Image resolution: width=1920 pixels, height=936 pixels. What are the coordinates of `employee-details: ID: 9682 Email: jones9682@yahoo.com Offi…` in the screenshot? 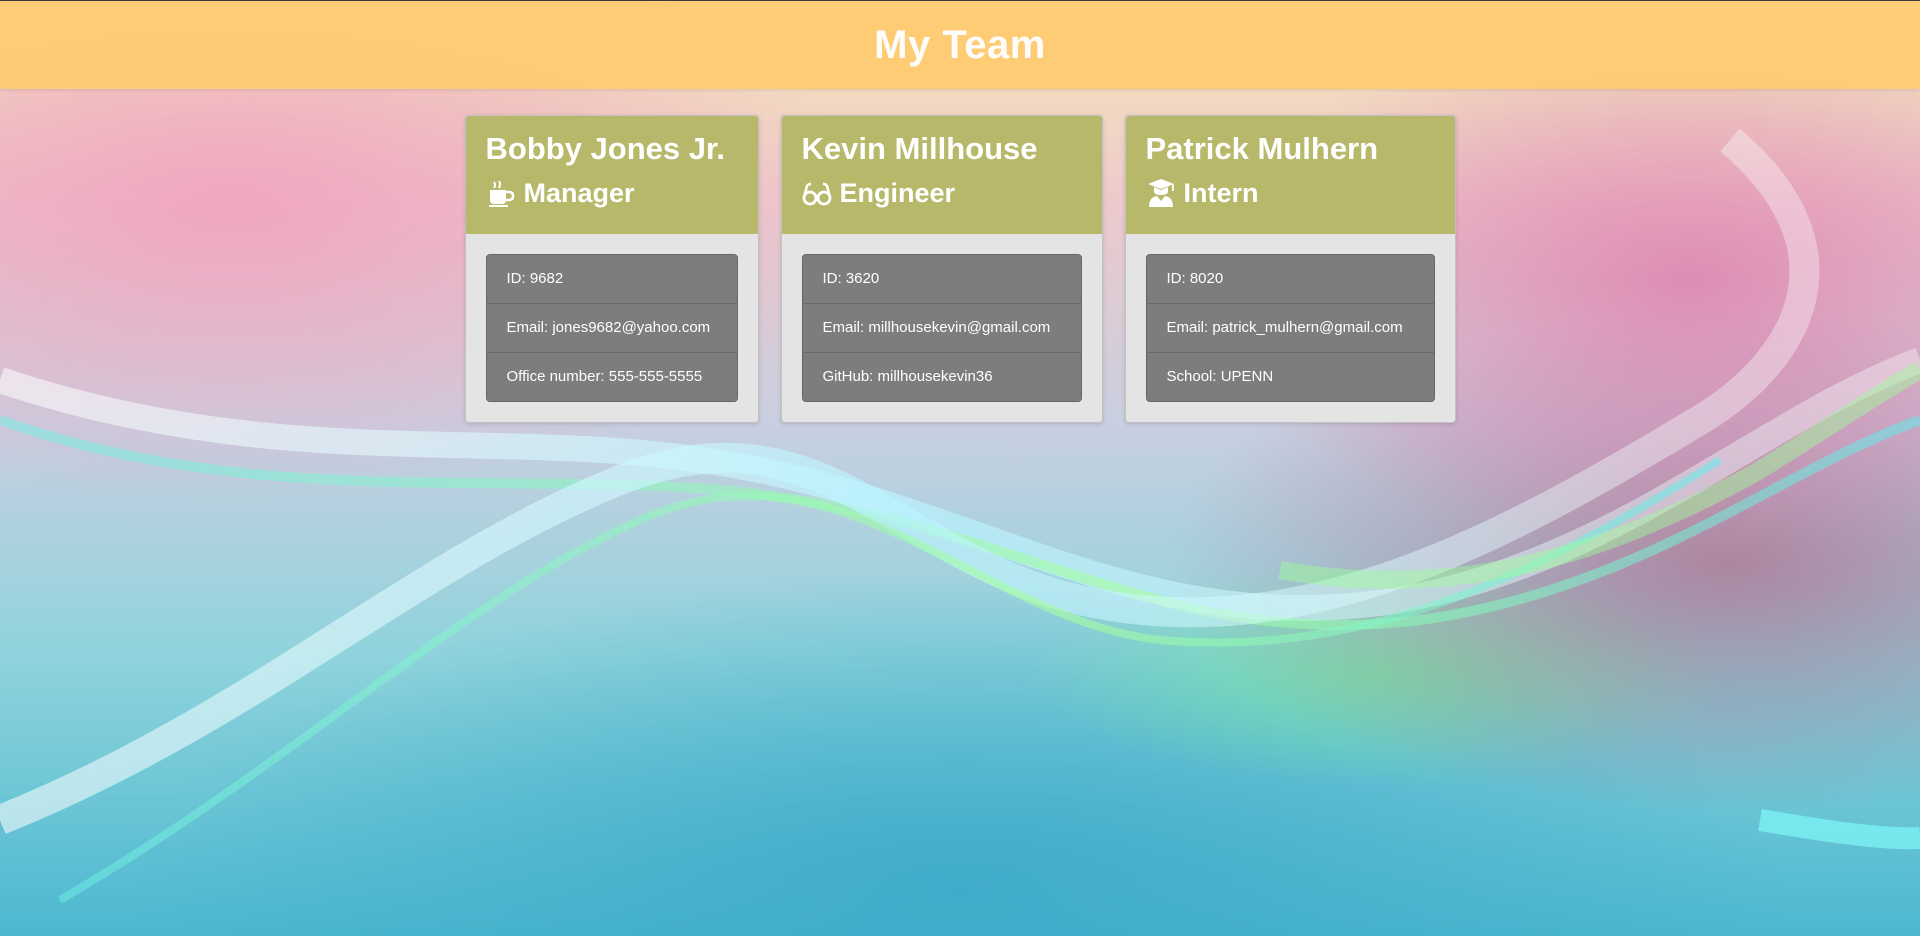 It's located at (611, 328).